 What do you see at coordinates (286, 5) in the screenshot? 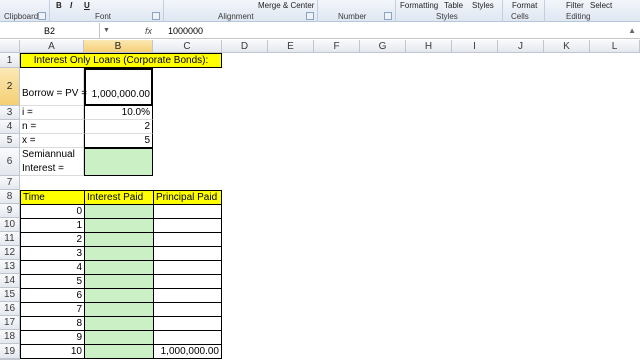
I see `merge-center-button: Merge & Center` at bounding box center [286, 5].